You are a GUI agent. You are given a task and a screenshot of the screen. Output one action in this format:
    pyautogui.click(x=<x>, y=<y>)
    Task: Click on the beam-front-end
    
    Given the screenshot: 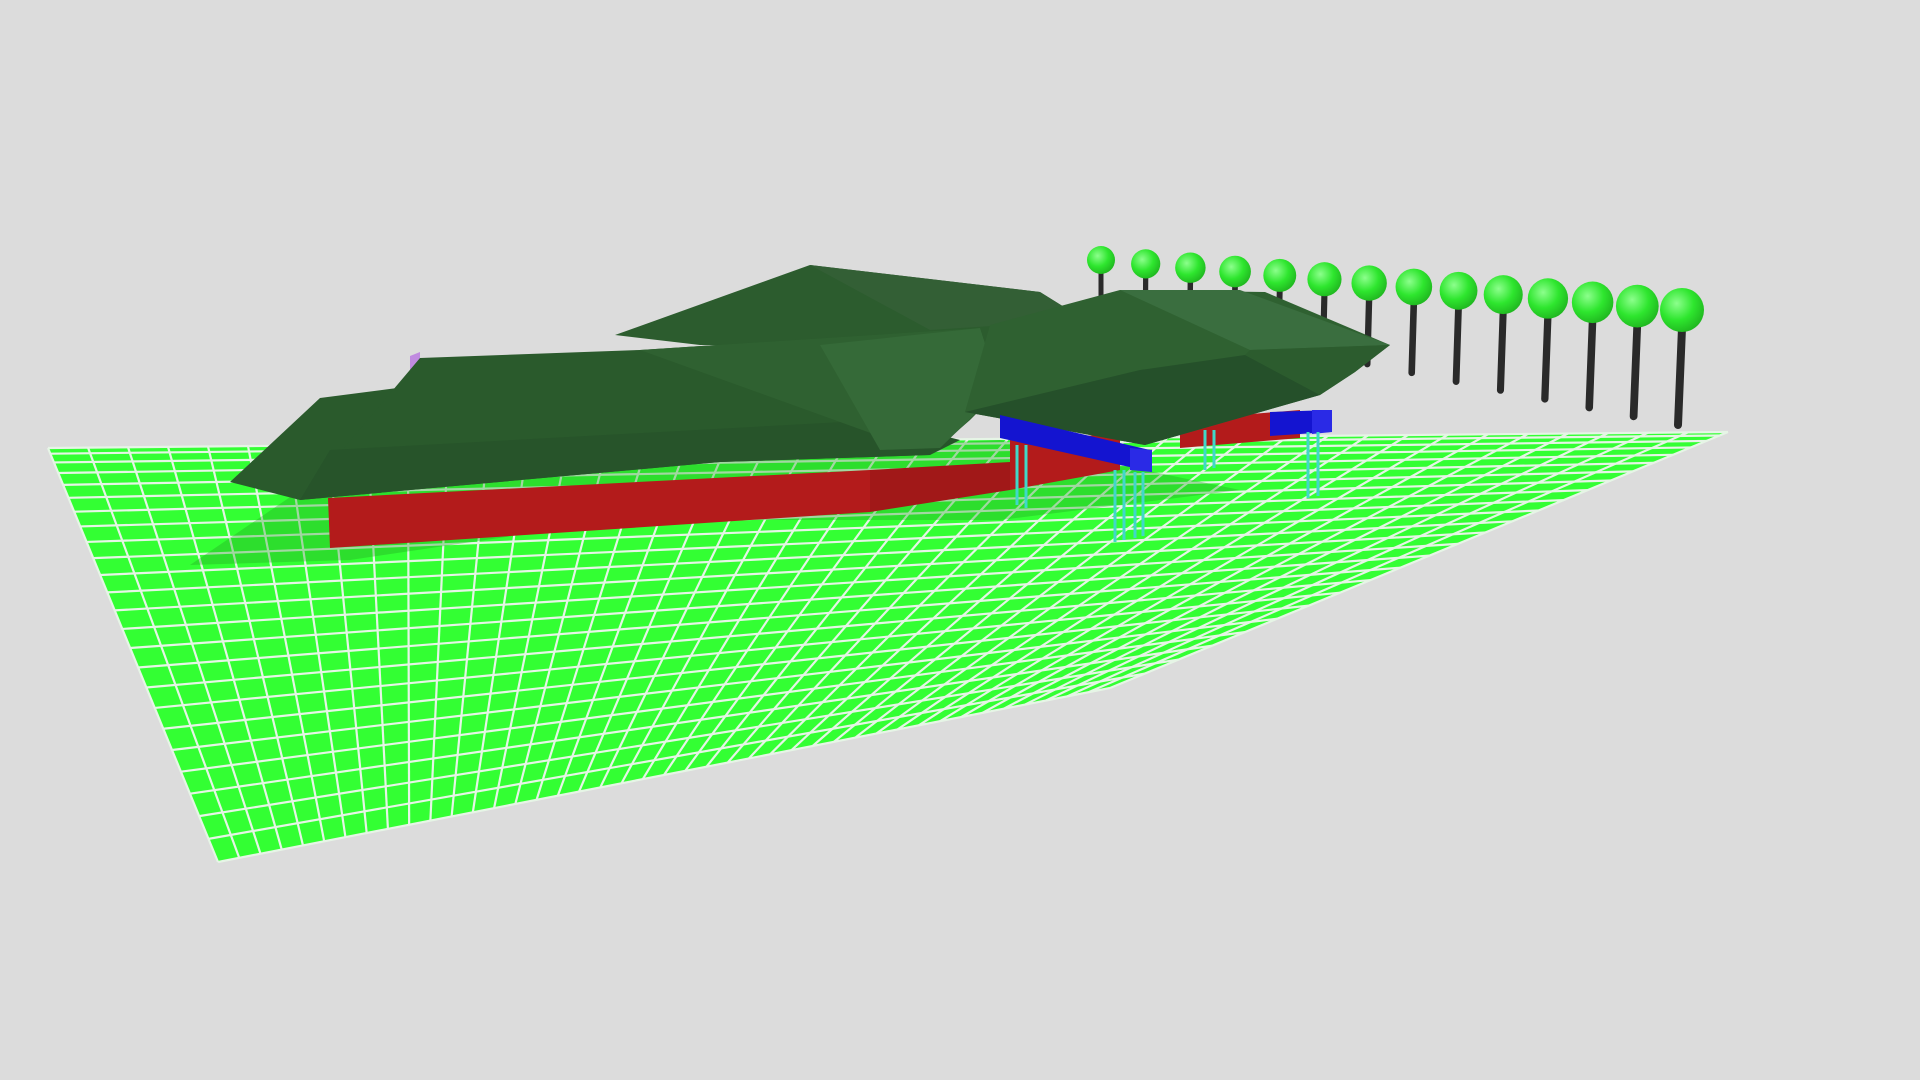 What is the action you would take?
    pyautogui.click(x=1141, y=460)
    